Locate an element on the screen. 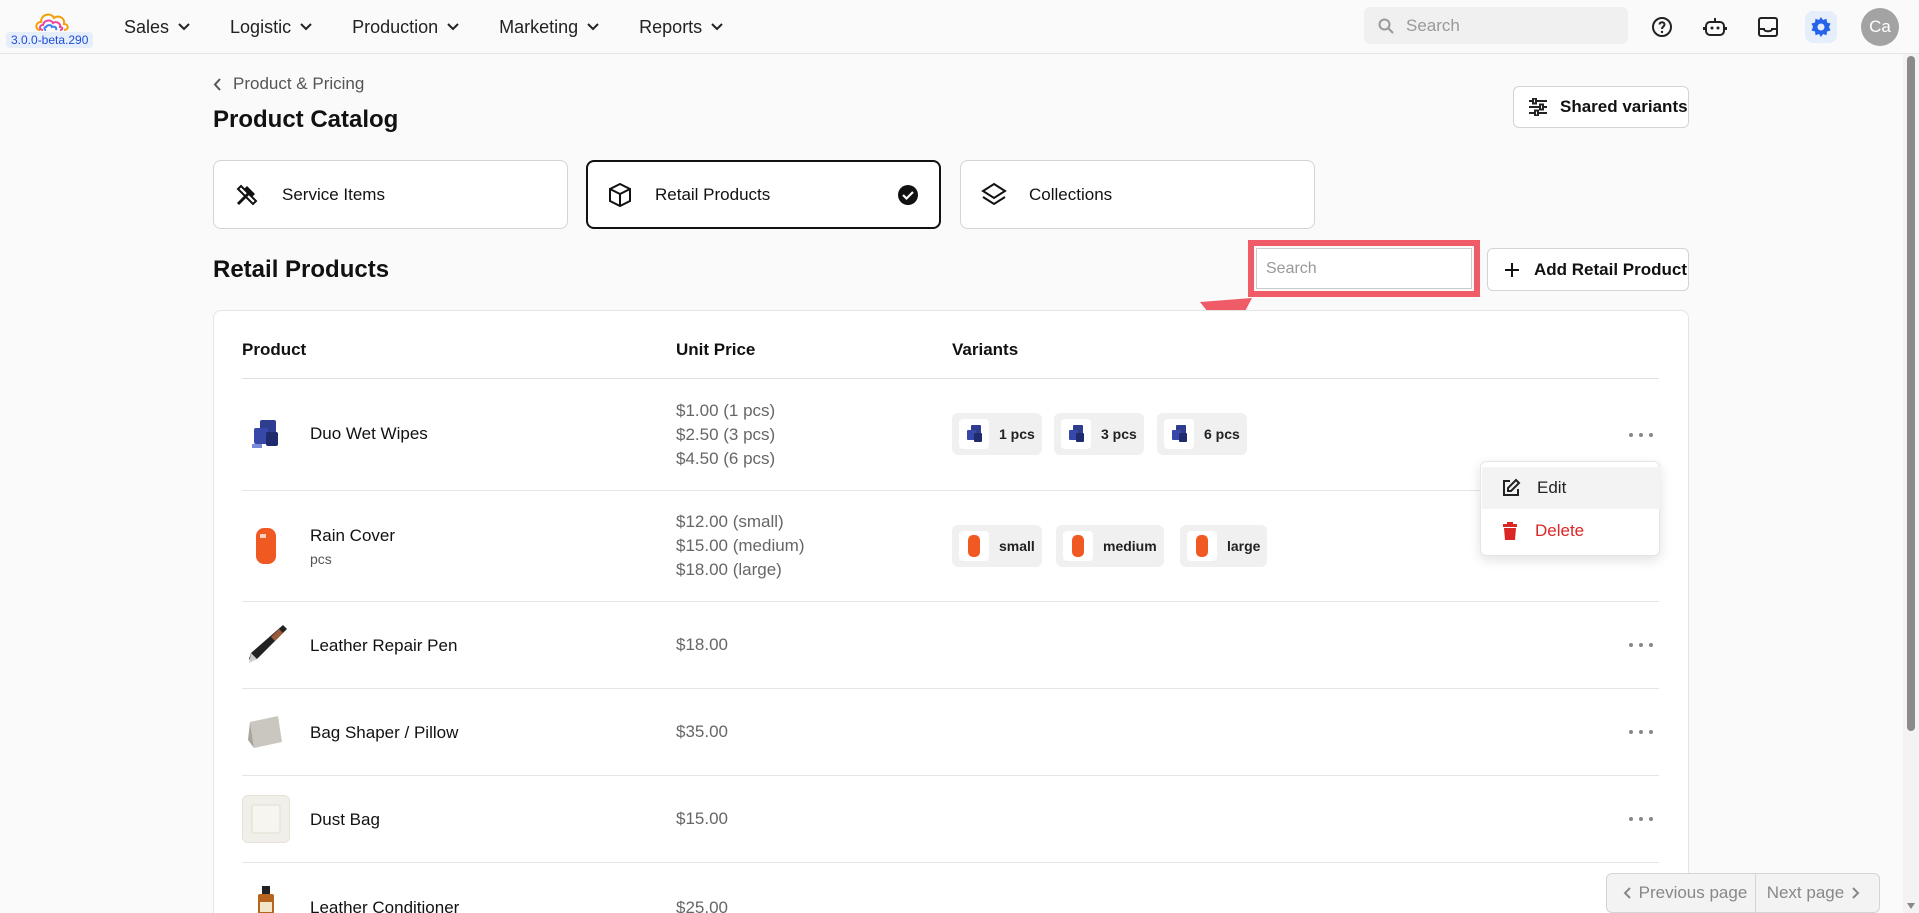  global-search-input: Search is located at coordinates (1496, 25).